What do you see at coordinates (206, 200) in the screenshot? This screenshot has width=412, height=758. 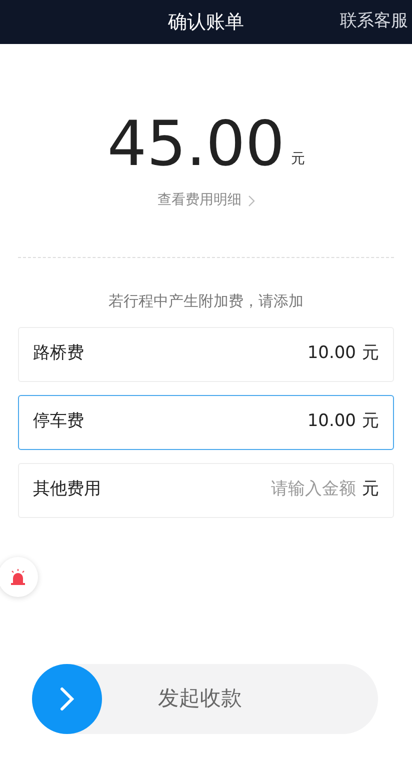 I see `fee-detail-link: 查看费用明细` at bounding box center [206, 200].